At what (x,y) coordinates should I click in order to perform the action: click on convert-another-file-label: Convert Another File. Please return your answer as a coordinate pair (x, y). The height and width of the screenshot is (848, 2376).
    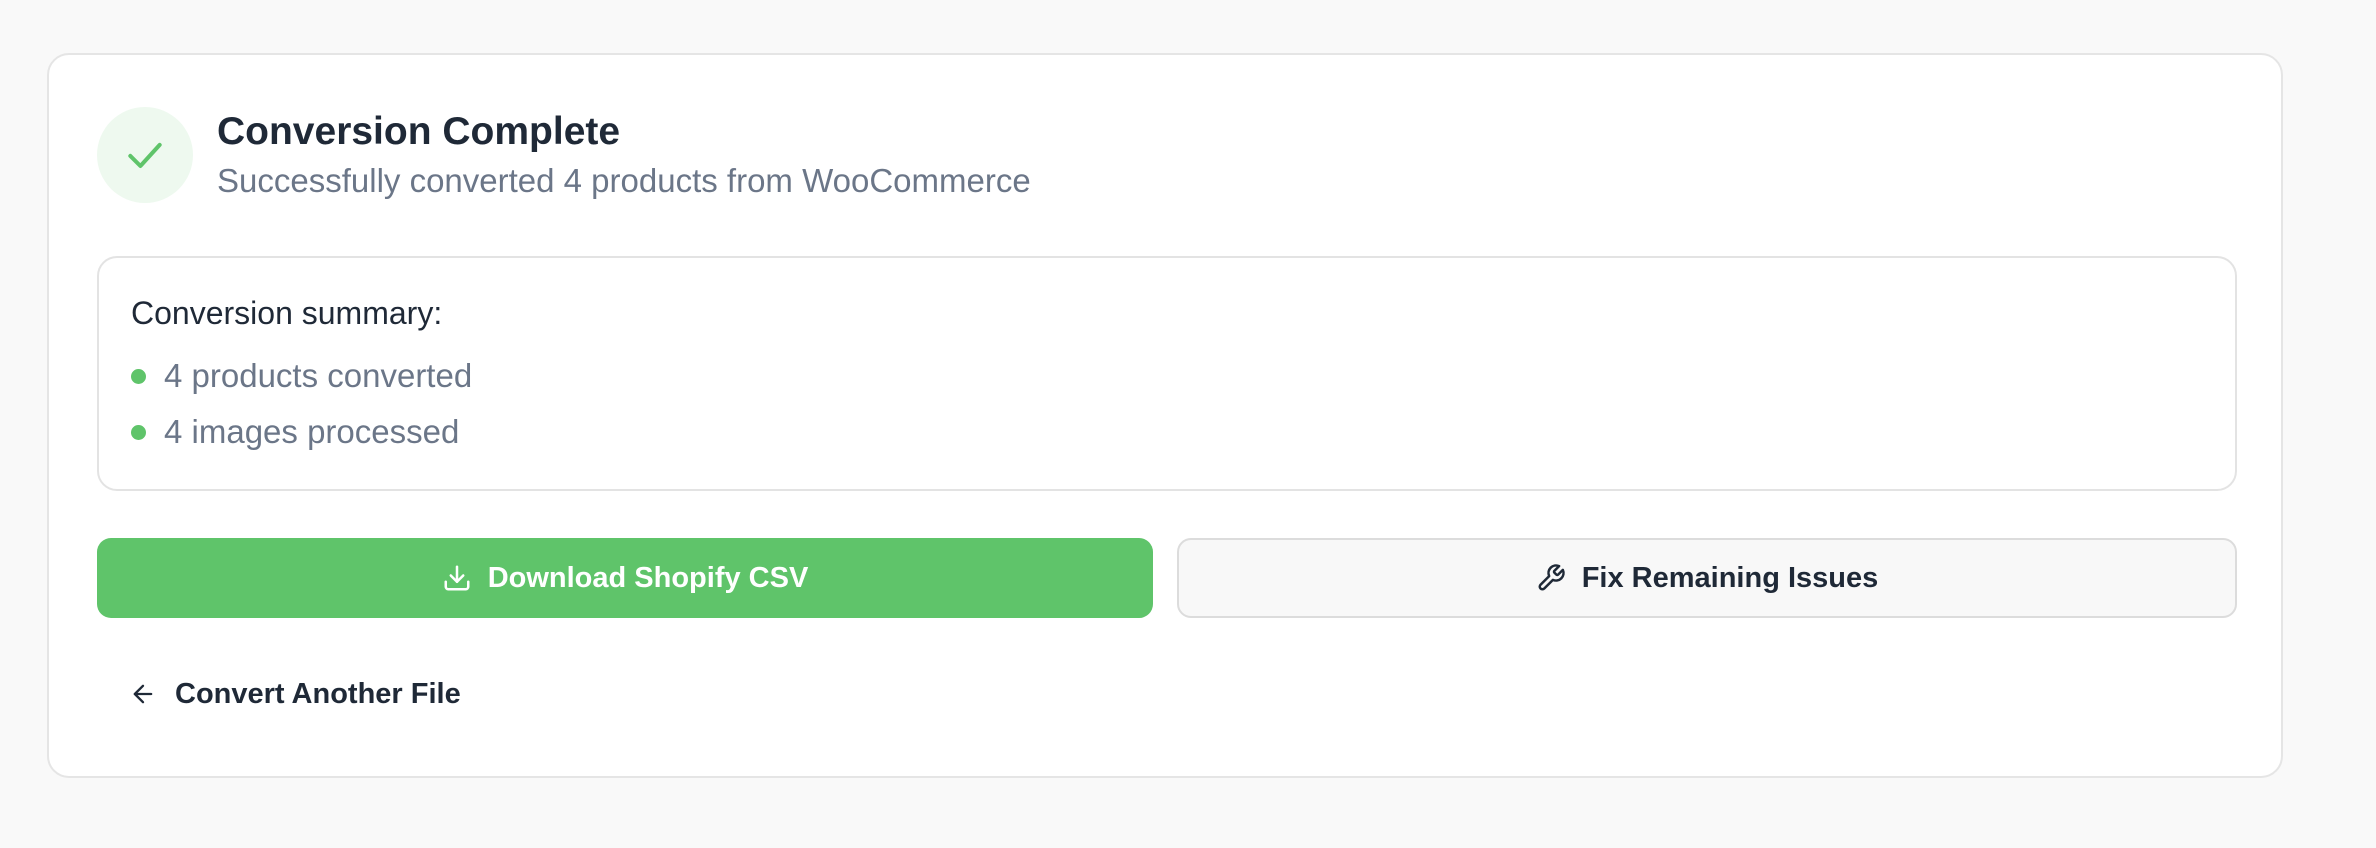
    Looking at the image, I should click on (318, 693).